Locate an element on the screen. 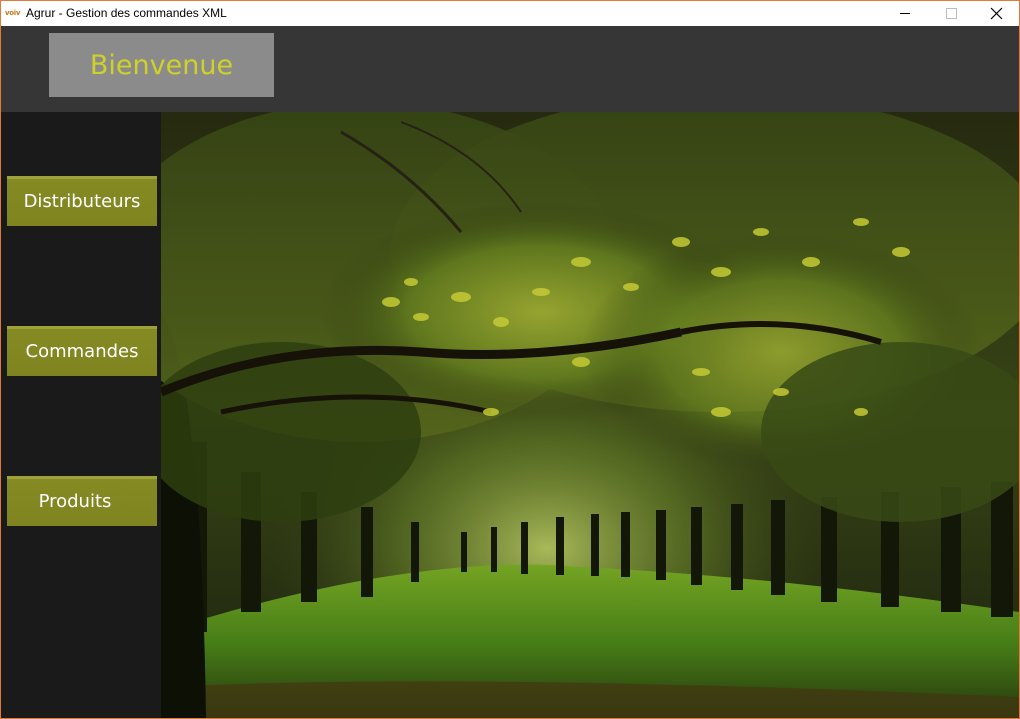 This screenshot has width=1020, height=719. close-icon is located at coordinates (996, 13).